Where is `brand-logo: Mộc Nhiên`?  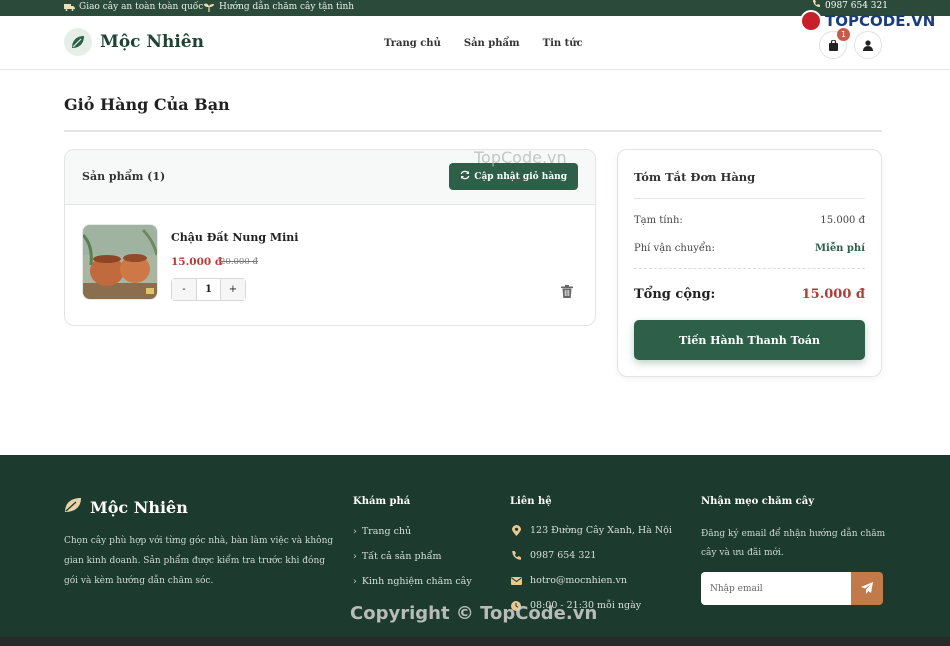
brand-logo: Mộc Nhiên is located at coordinates (134, 42).